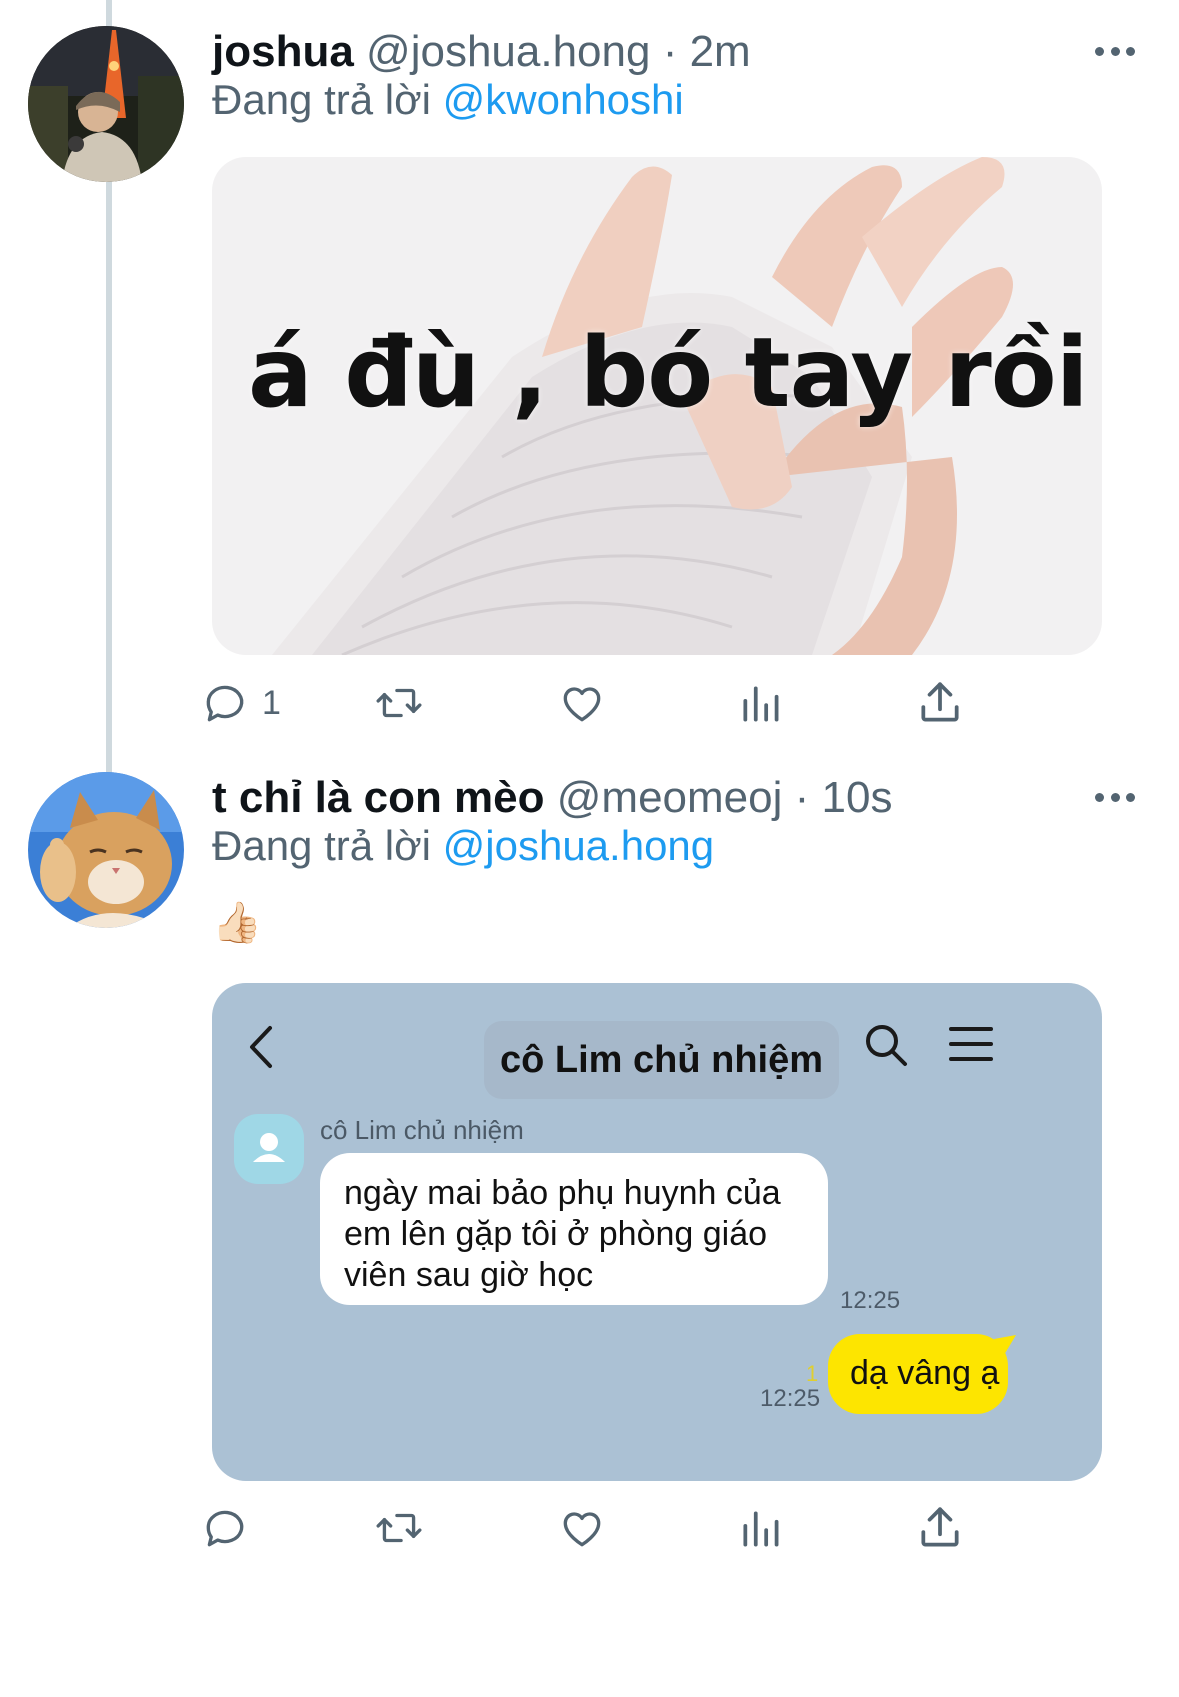 The width and height of the screenshot is (1179, 1697). Describe the element at coordinates (378, 797) in the screenshot. I see `display-name: t chỉ là con mèo` at that location.